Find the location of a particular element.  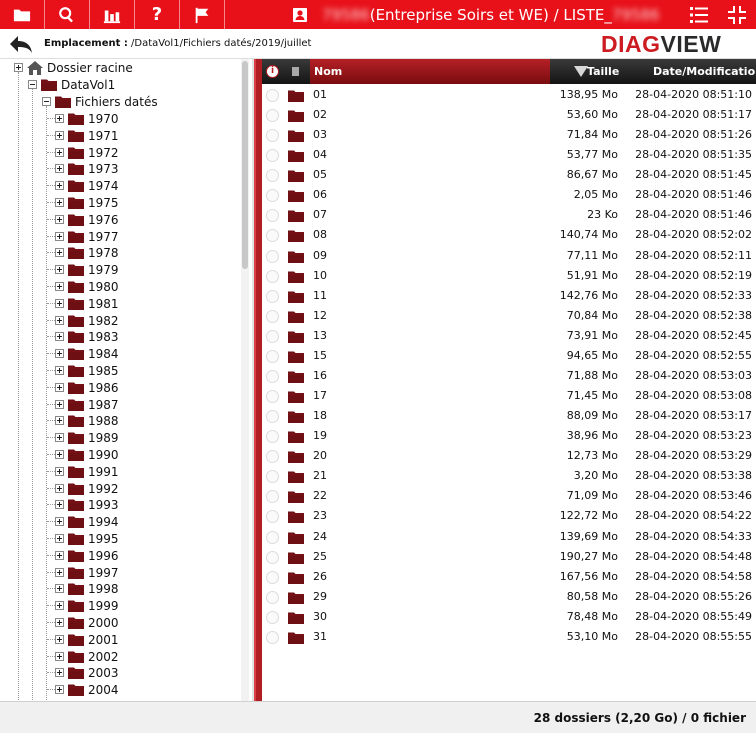

tree-item-year: 1975 is located at coordinates (87, 202).